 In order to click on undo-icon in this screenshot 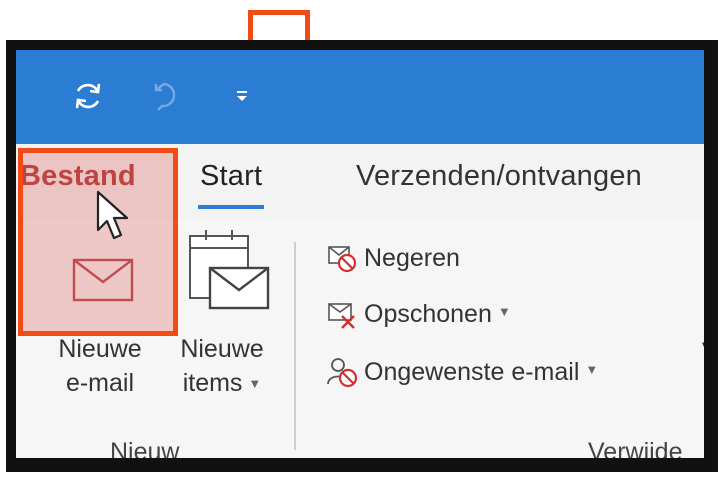, I will do `click(164, 96)`.